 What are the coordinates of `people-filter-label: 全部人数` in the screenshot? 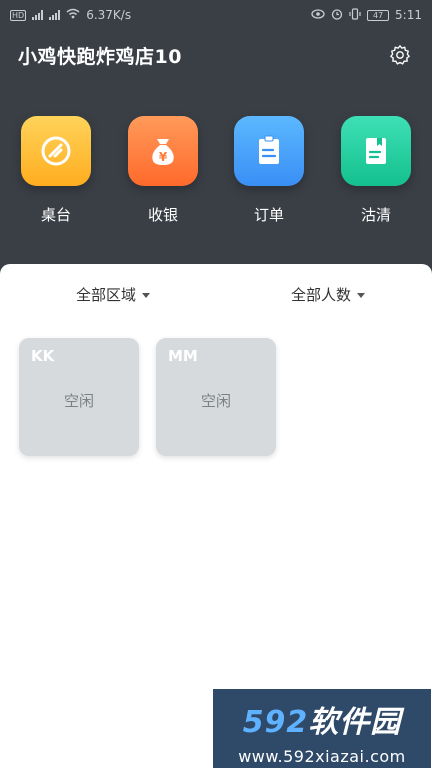 It's located at (321, 295).